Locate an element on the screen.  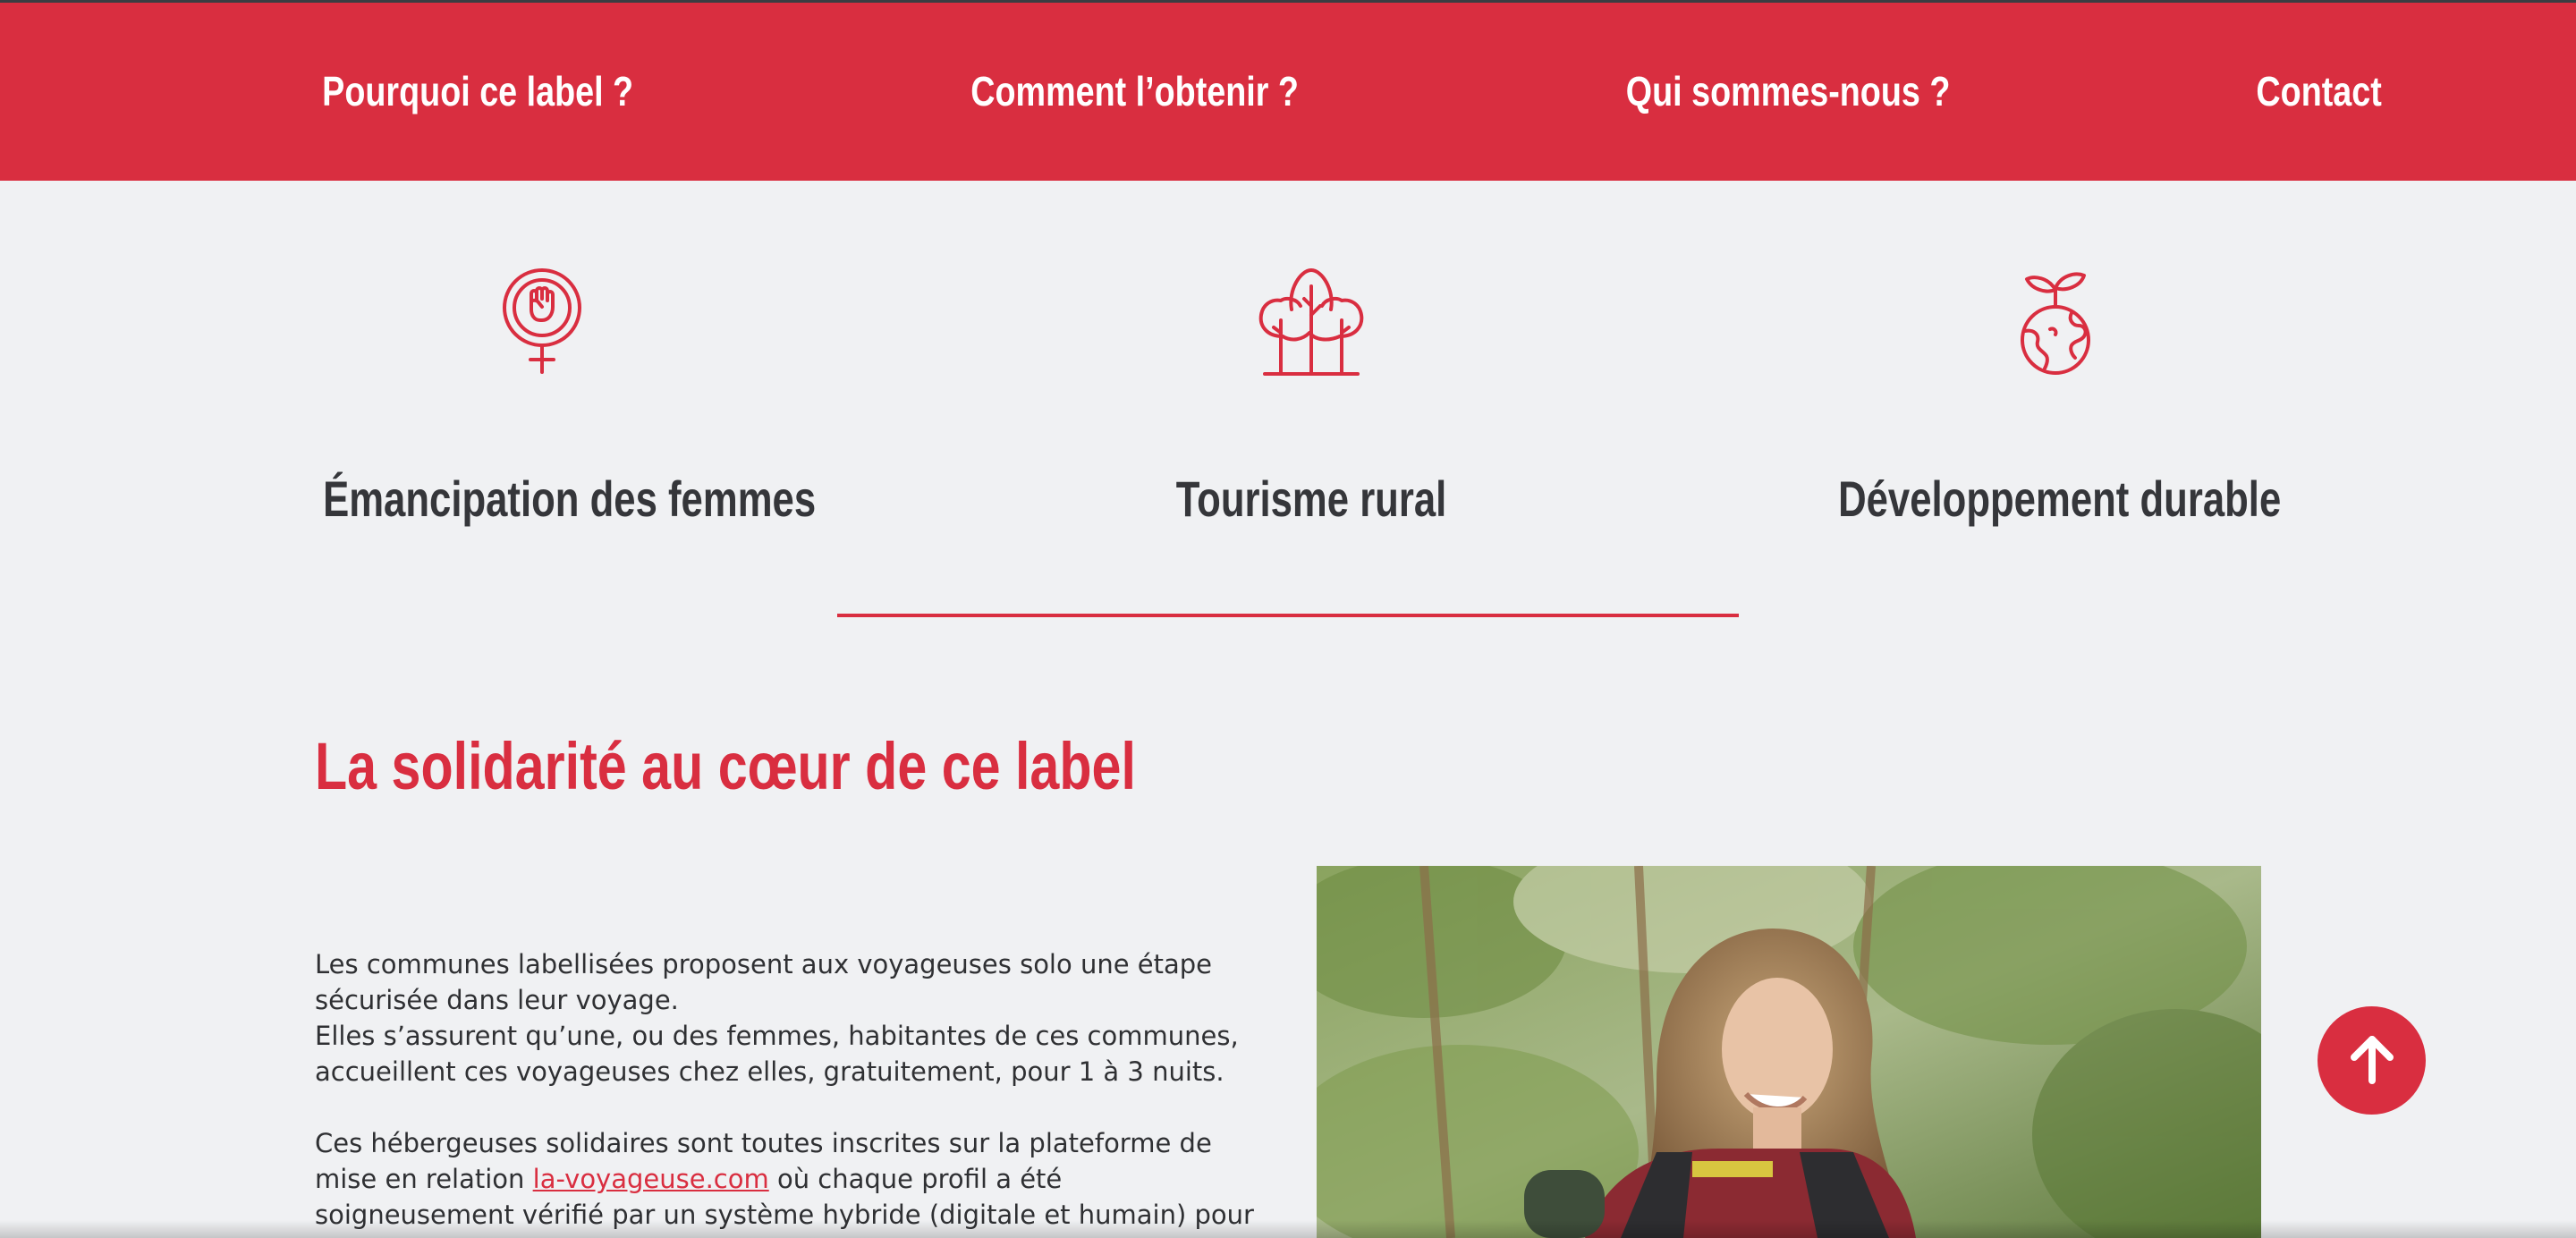
nav-link-contact: Contact is located at coordinates (2318, 92).